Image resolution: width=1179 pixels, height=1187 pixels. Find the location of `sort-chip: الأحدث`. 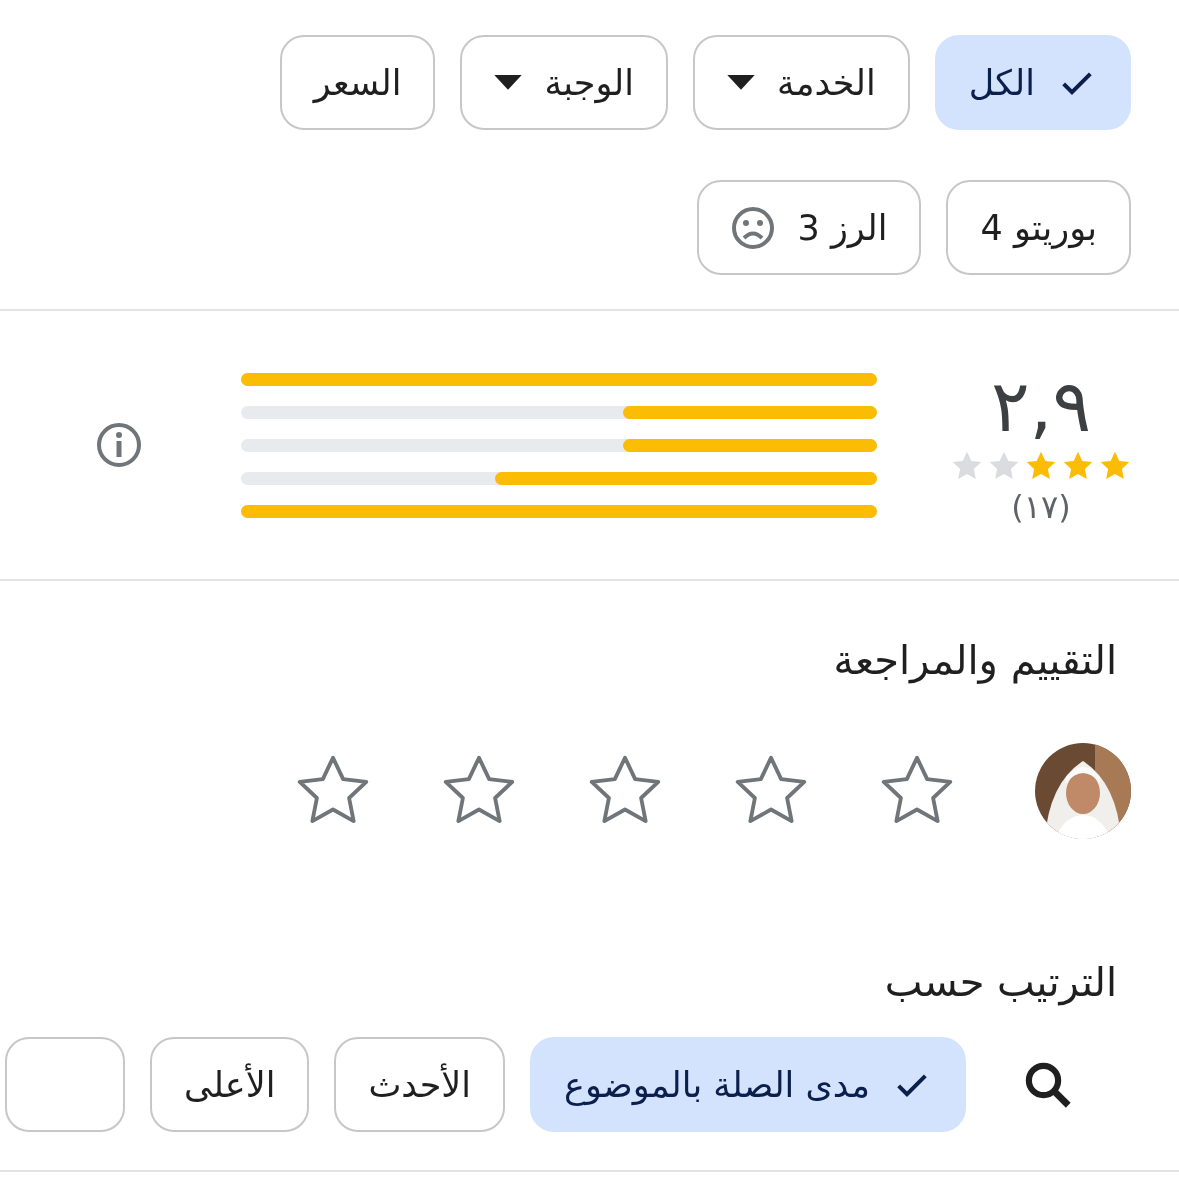

sort-chip: الأحدث is located at coordinates (420, 1084).